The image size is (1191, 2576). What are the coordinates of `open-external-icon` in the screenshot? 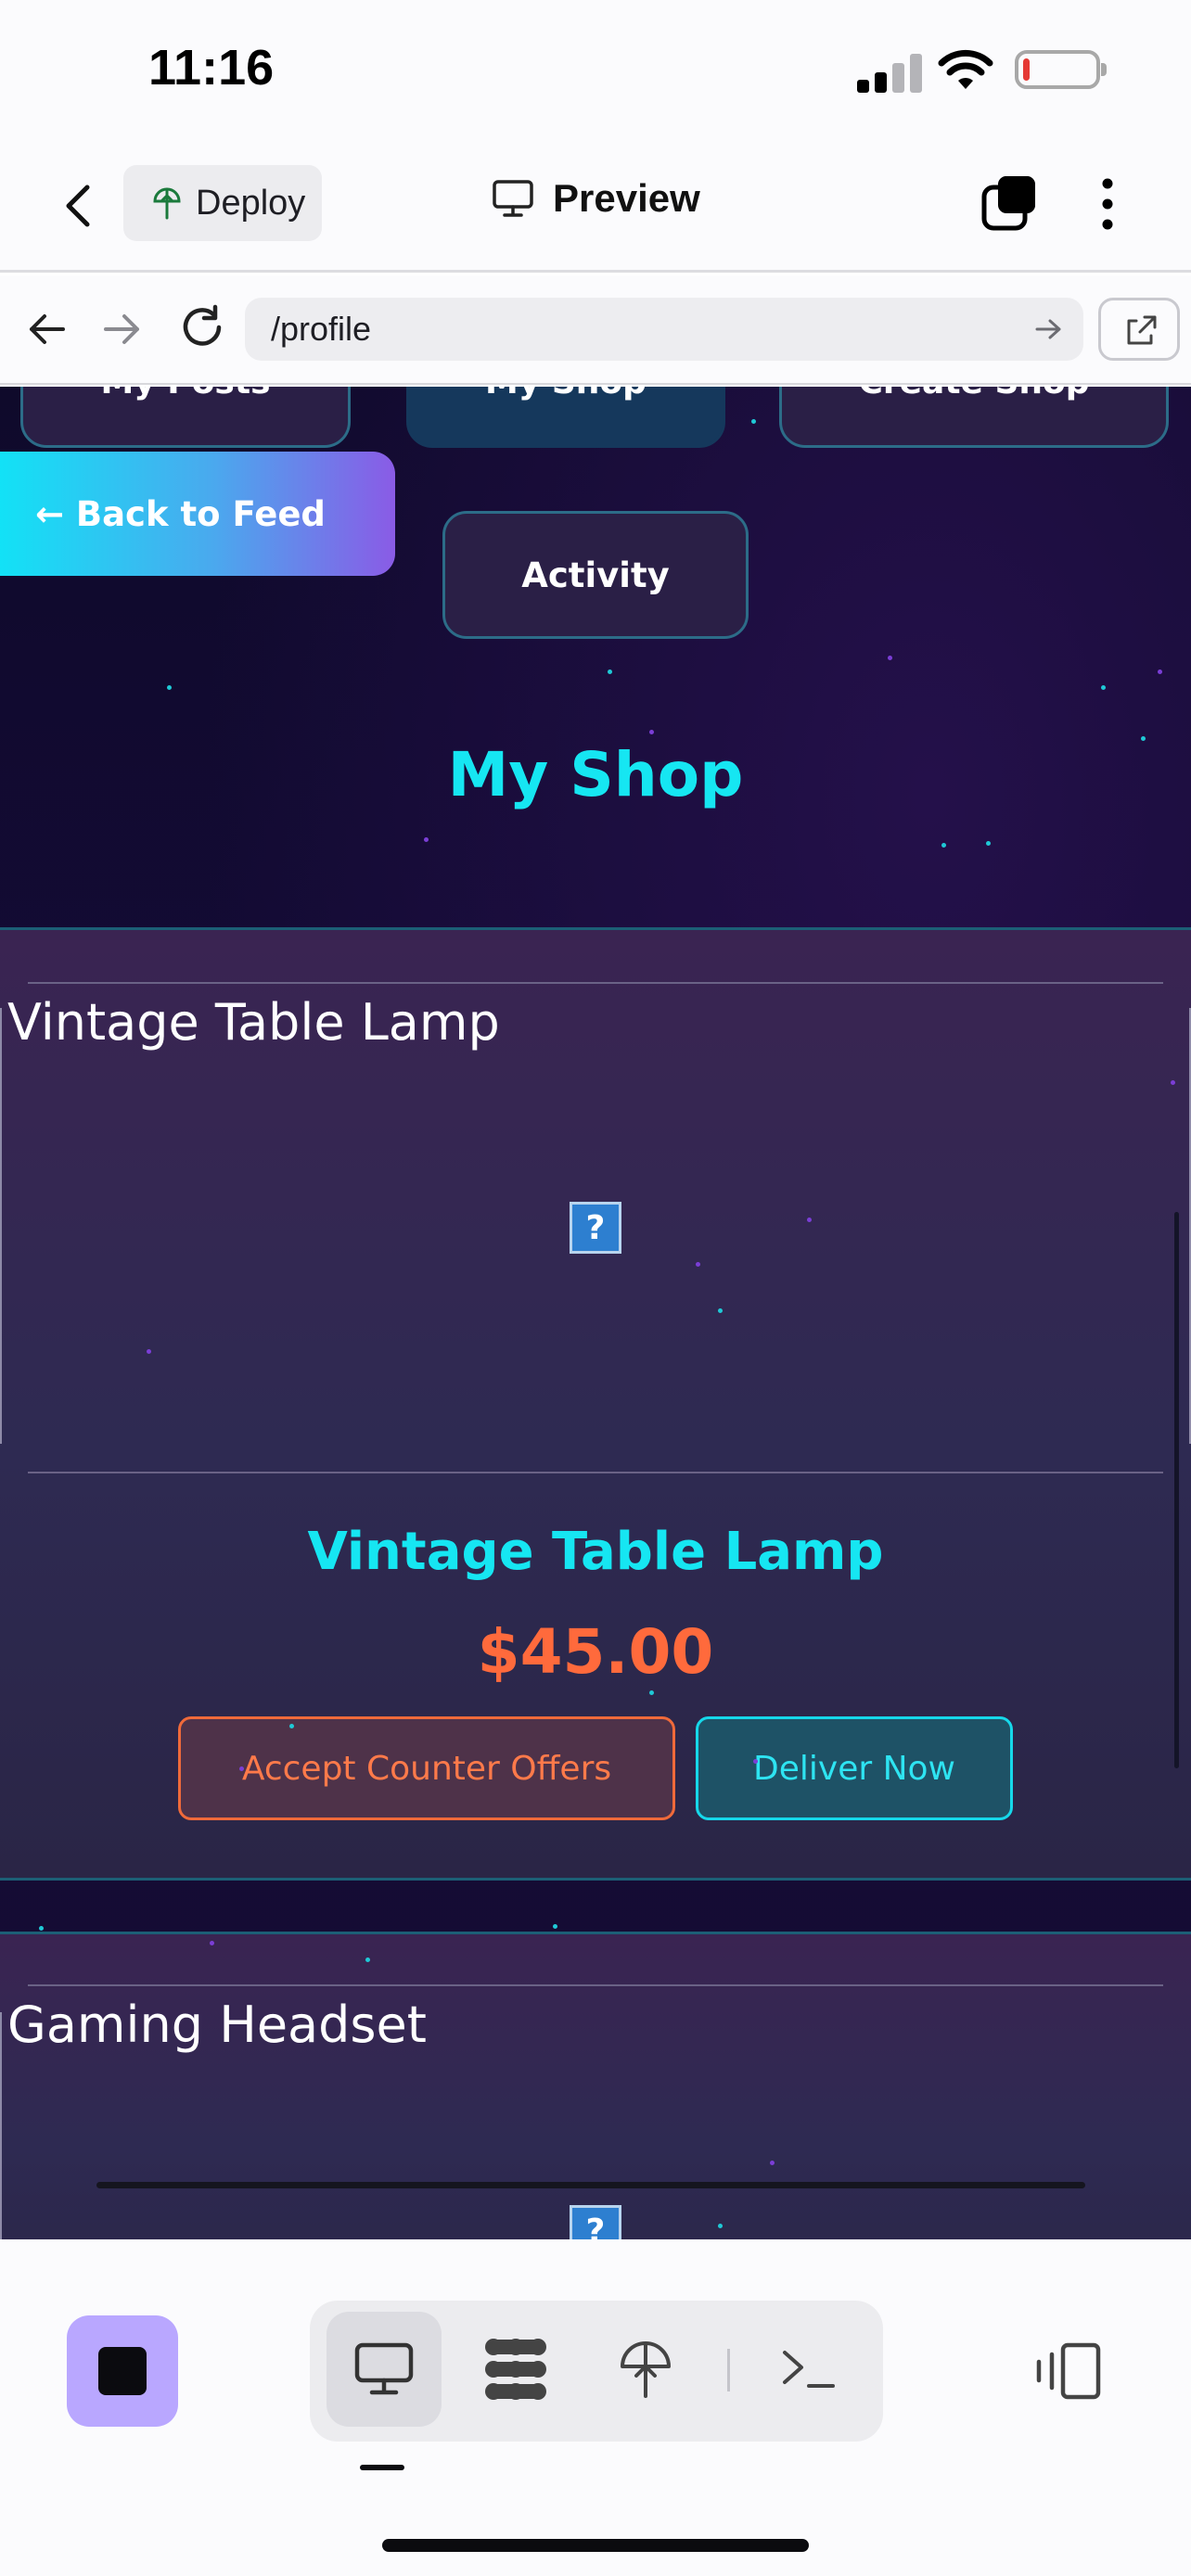 It's located at (1142, 330).